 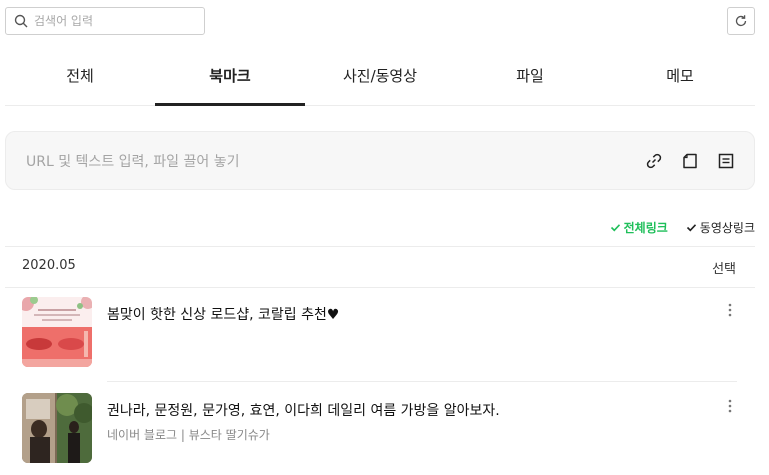 What do you see at coordinates (188, 435) in the screenshot?
I see `item-source: 네이버 블로그 | 뷰스타 딸기슈가` at bounding box center [188, 435].